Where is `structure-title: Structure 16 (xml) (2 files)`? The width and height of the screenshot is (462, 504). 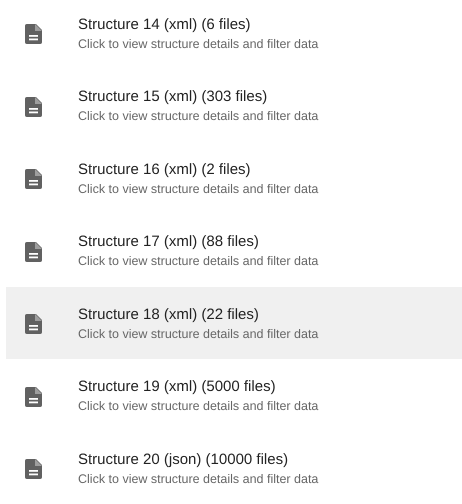 structure-title: Structure 16 (xml) (2 files) is located at coordinates (165, 169).